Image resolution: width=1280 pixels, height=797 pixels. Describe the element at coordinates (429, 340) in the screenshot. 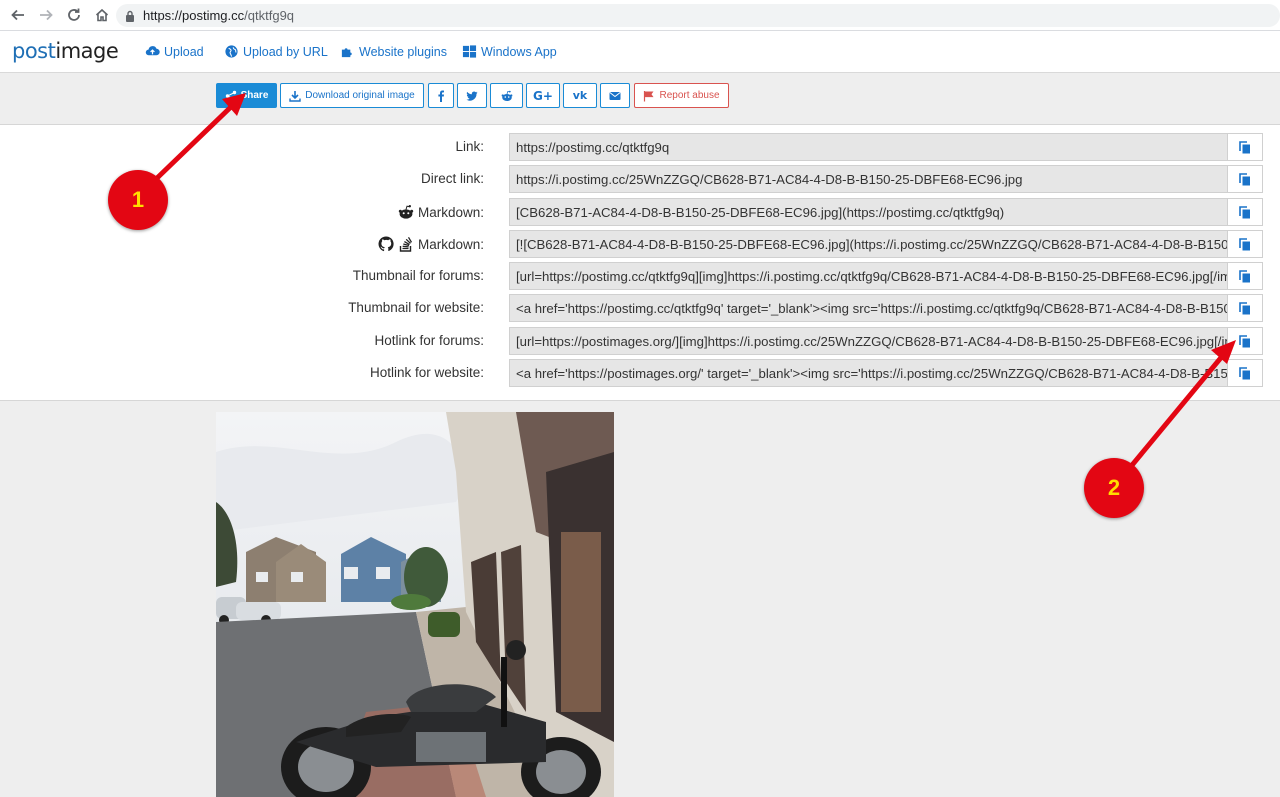

I see `hotlink-forums-label: Hotlink for forums:` at that location.